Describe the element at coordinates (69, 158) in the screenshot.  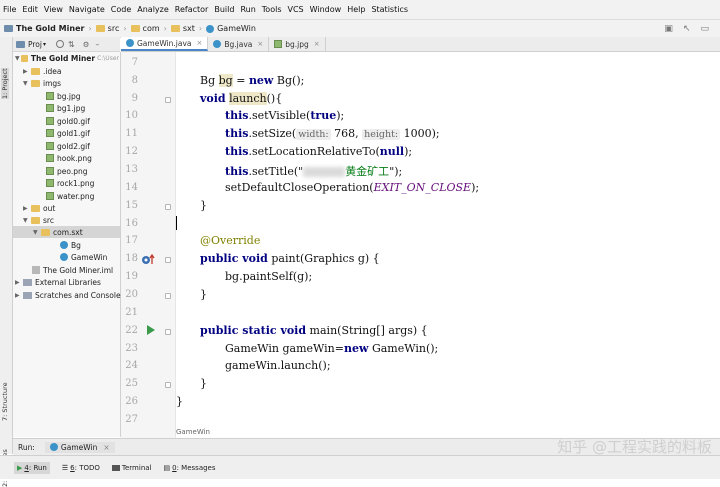
I see `tree-item: hook.png` at that location.